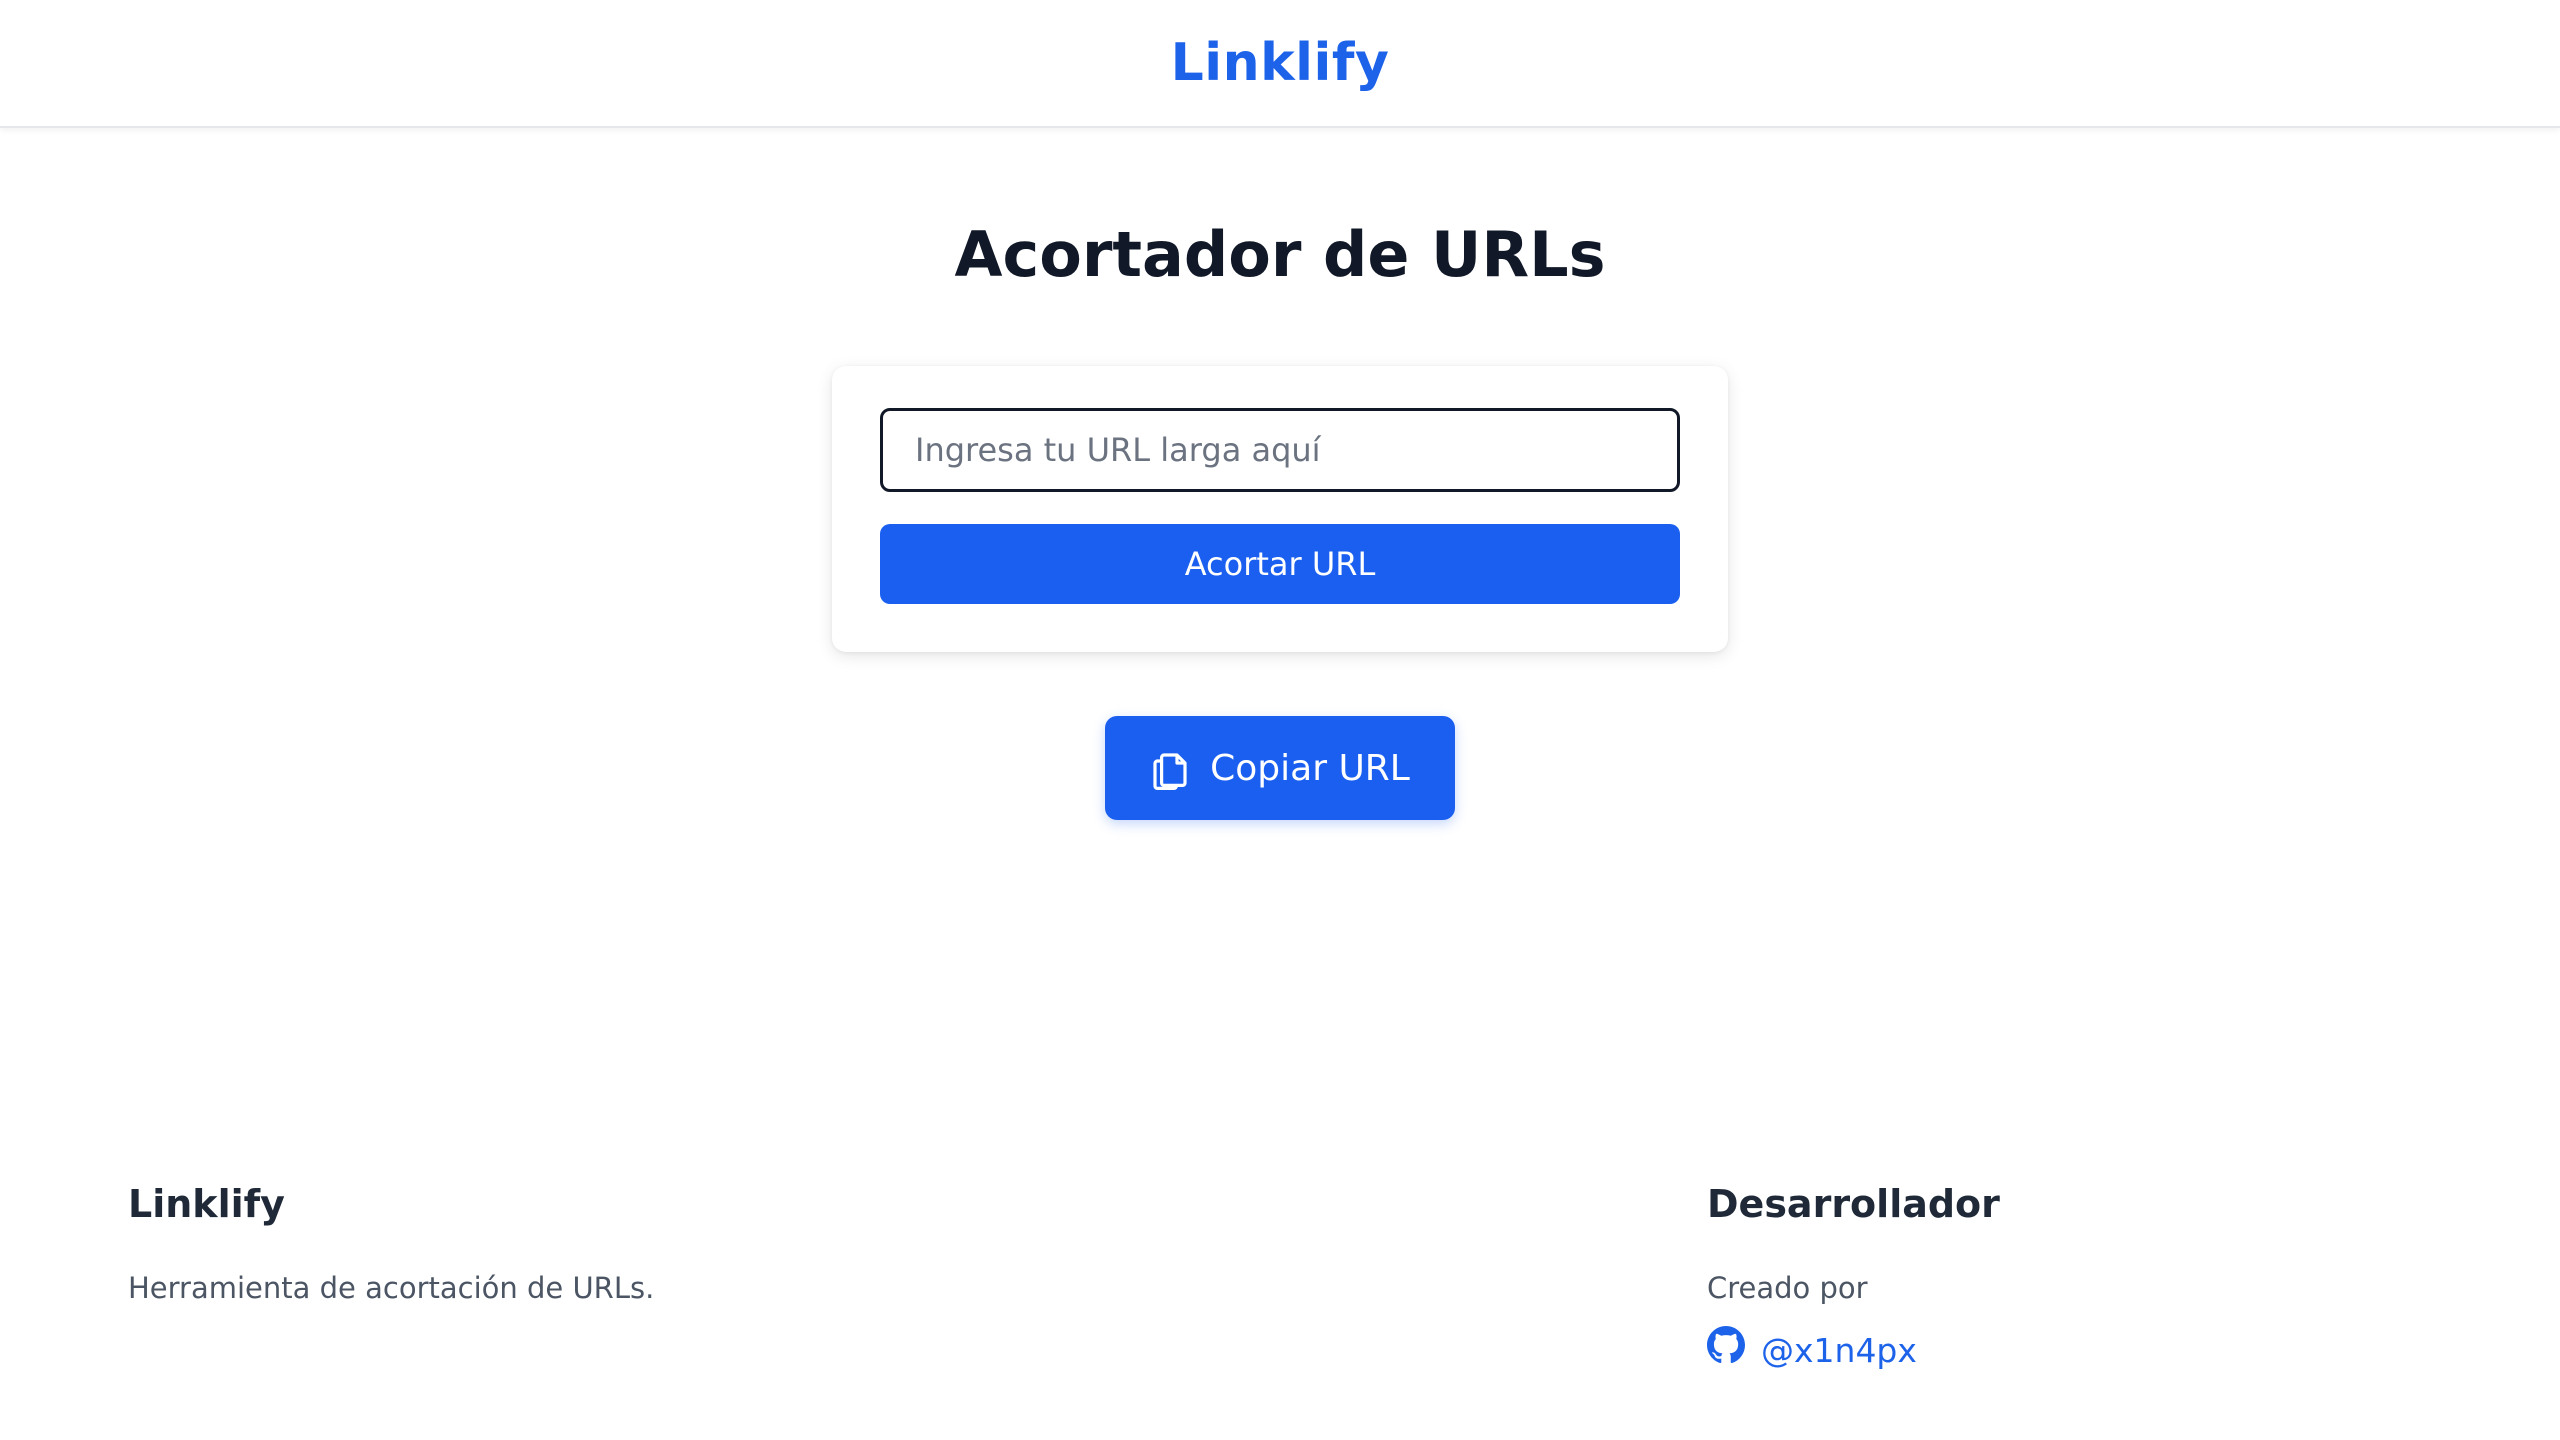  I want to click on developer-github-link: @x1n4px, so click(1853, 1350).